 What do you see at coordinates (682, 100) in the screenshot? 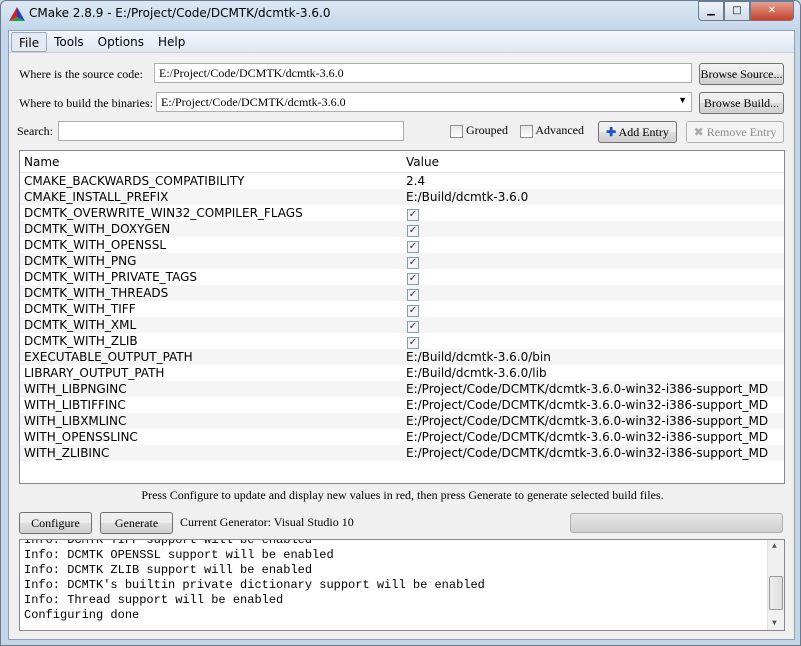
I see `dropdown-arrow-icon: ▼` at bounding box center [682, 100].